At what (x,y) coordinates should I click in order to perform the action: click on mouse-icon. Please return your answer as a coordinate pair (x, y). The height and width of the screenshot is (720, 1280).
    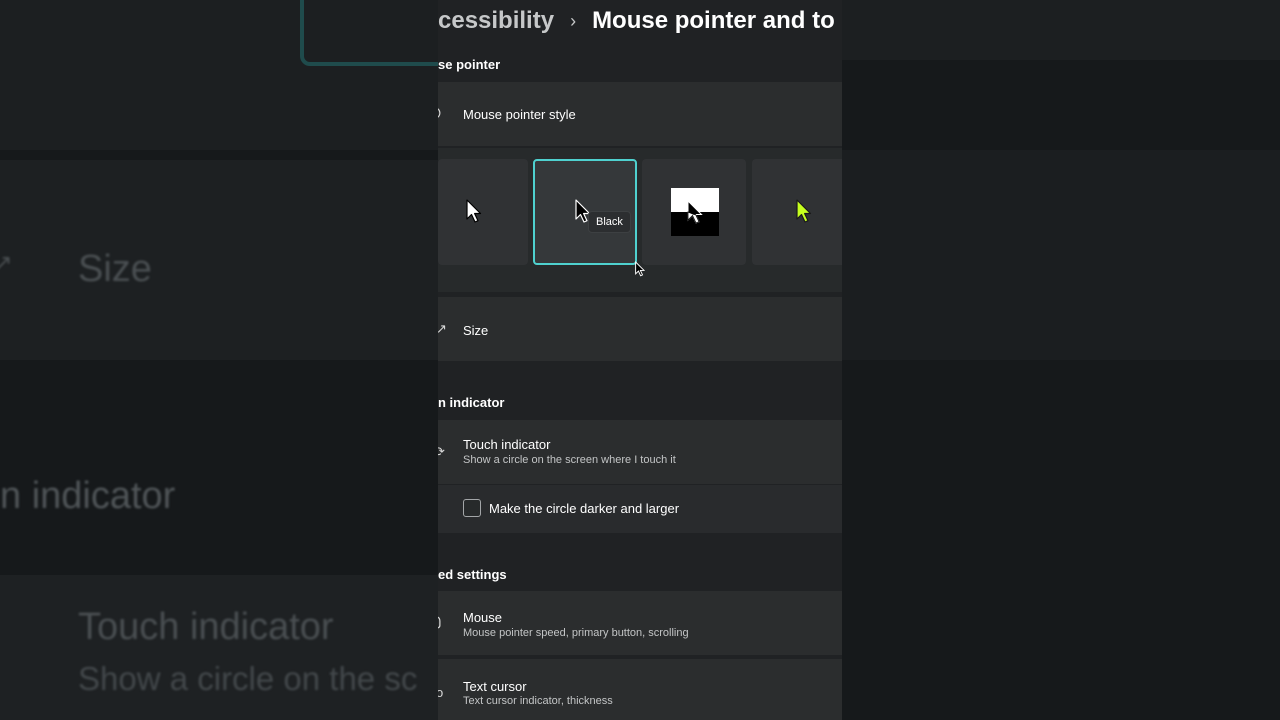
    Looking at the image, I should click on (439, 622).